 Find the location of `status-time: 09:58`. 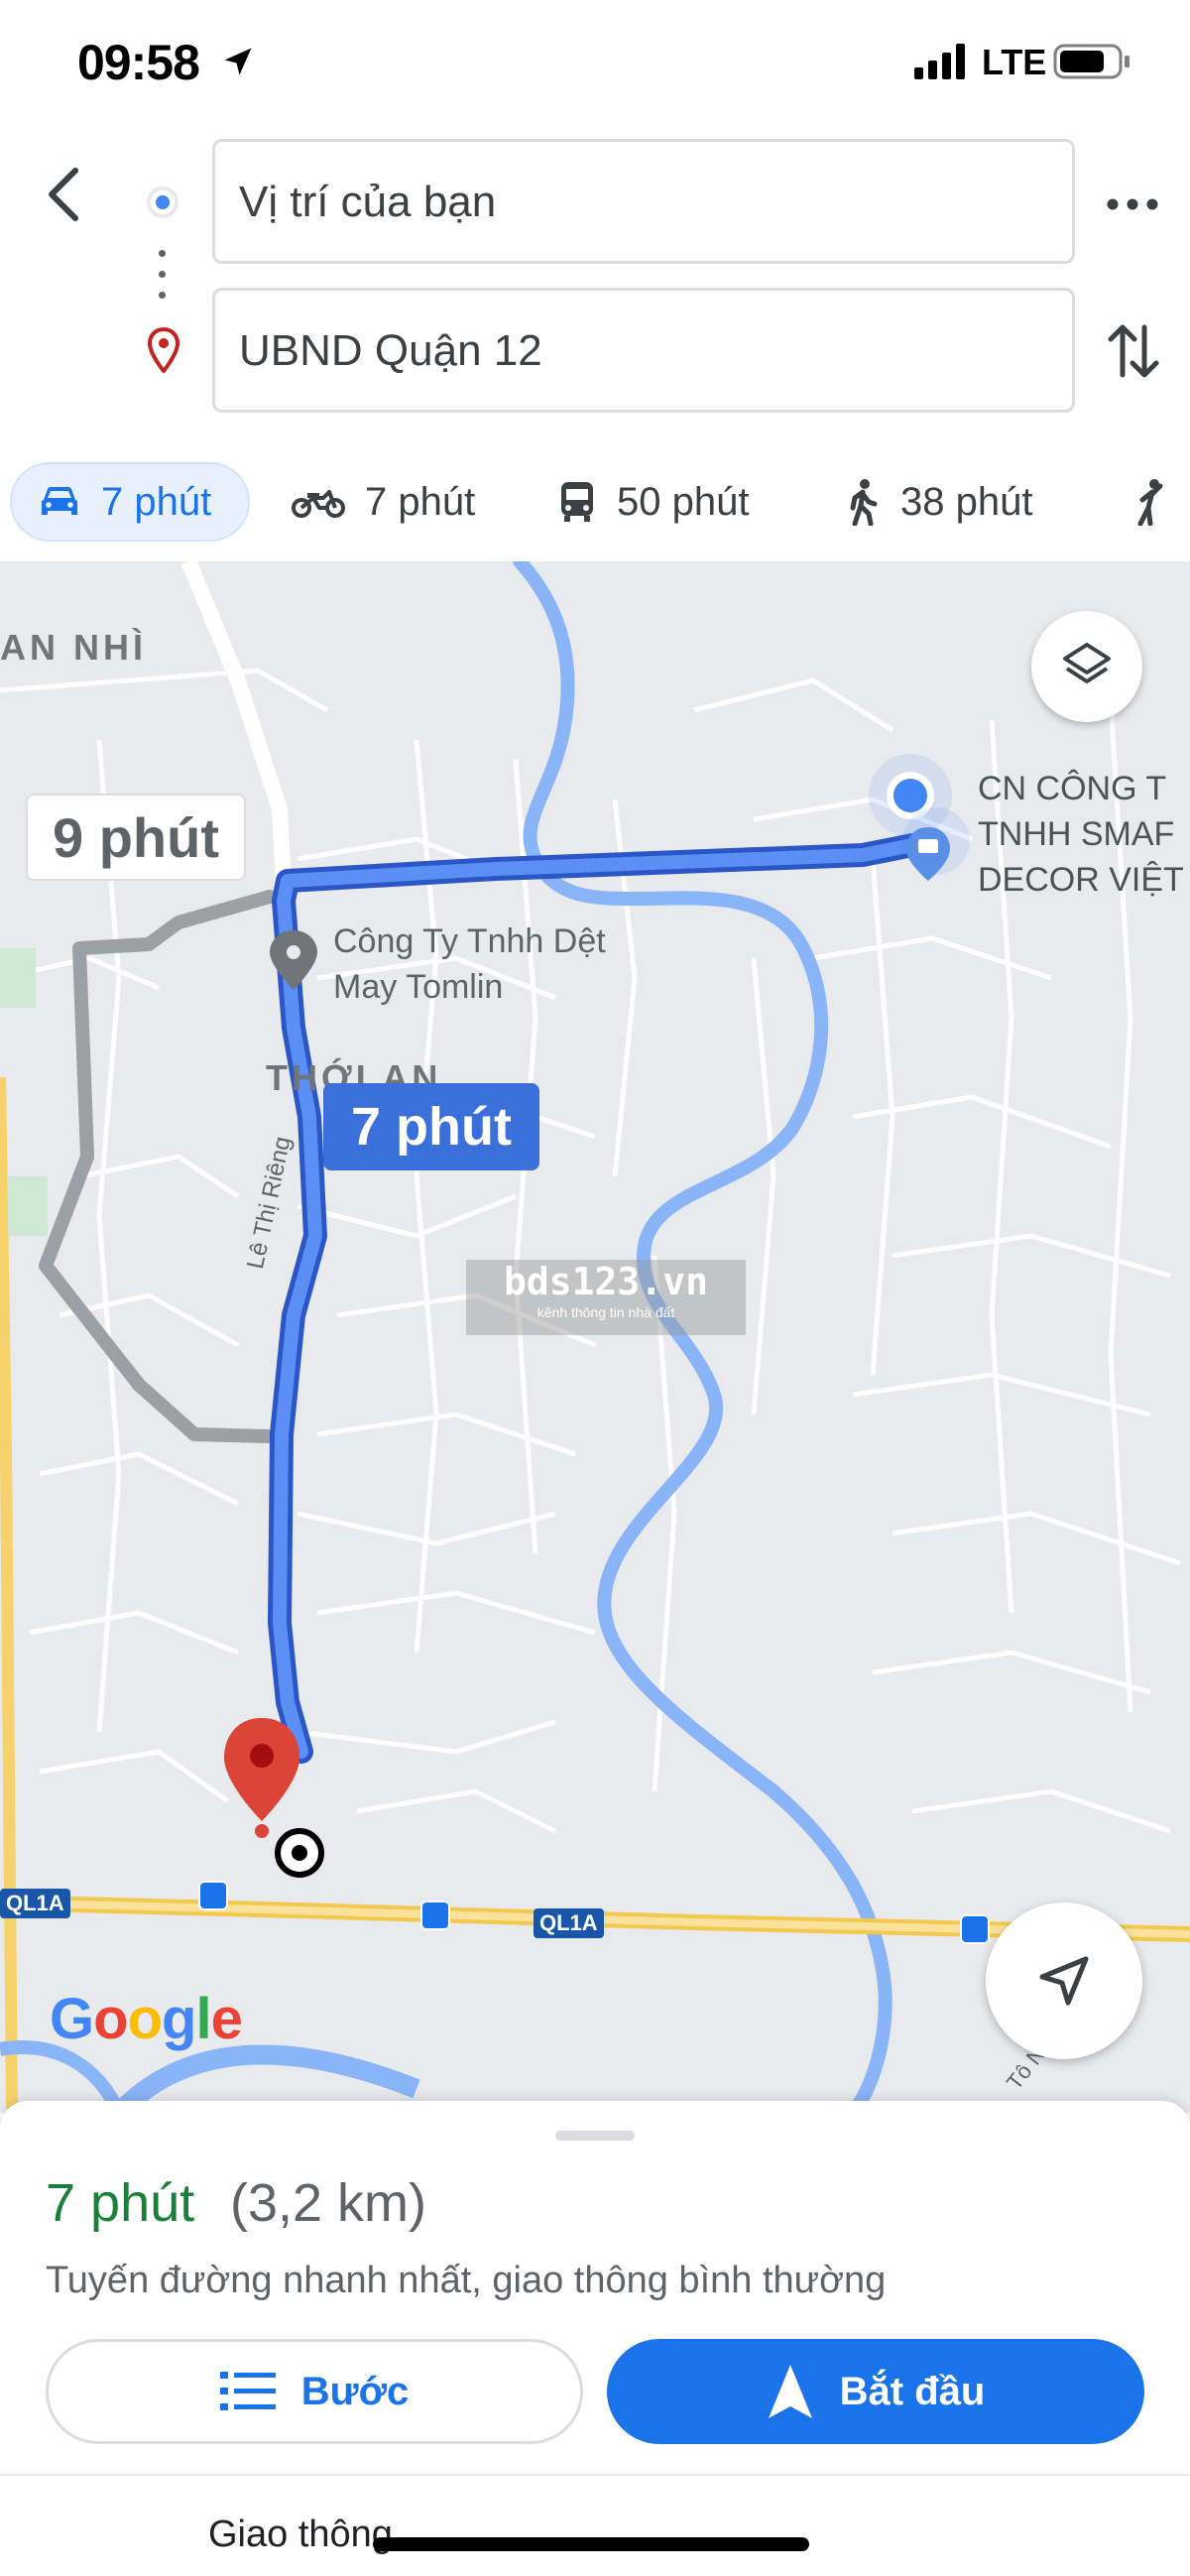

status-time: 09:58 is located at coordinates (138, 62).